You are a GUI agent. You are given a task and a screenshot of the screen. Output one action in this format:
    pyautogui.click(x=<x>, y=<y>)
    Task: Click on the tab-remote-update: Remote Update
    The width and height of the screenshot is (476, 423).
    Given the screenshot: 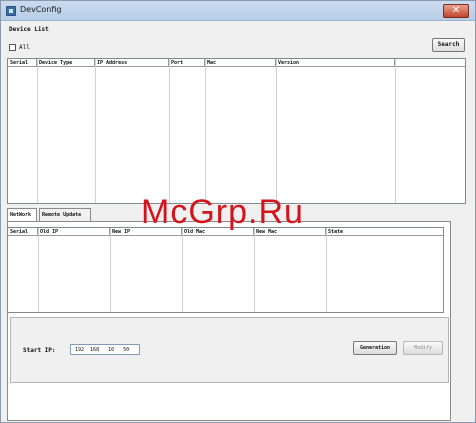 What is the action you would take?
    pyautogui.click(x=65, y=214)
    